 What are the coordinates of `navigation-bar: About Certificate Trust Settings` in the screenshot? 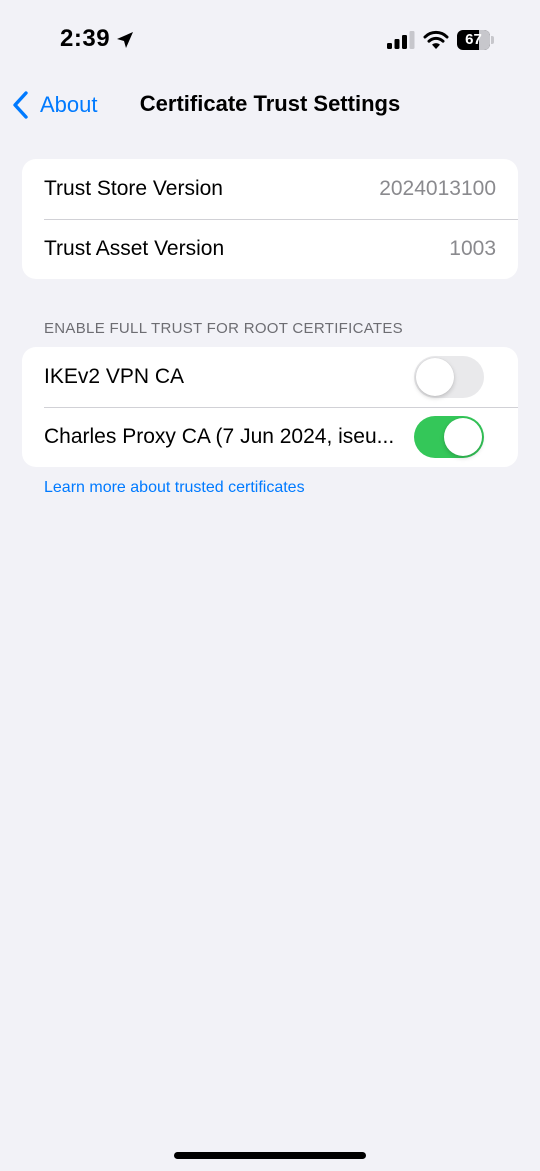 It's located at (270, 105).